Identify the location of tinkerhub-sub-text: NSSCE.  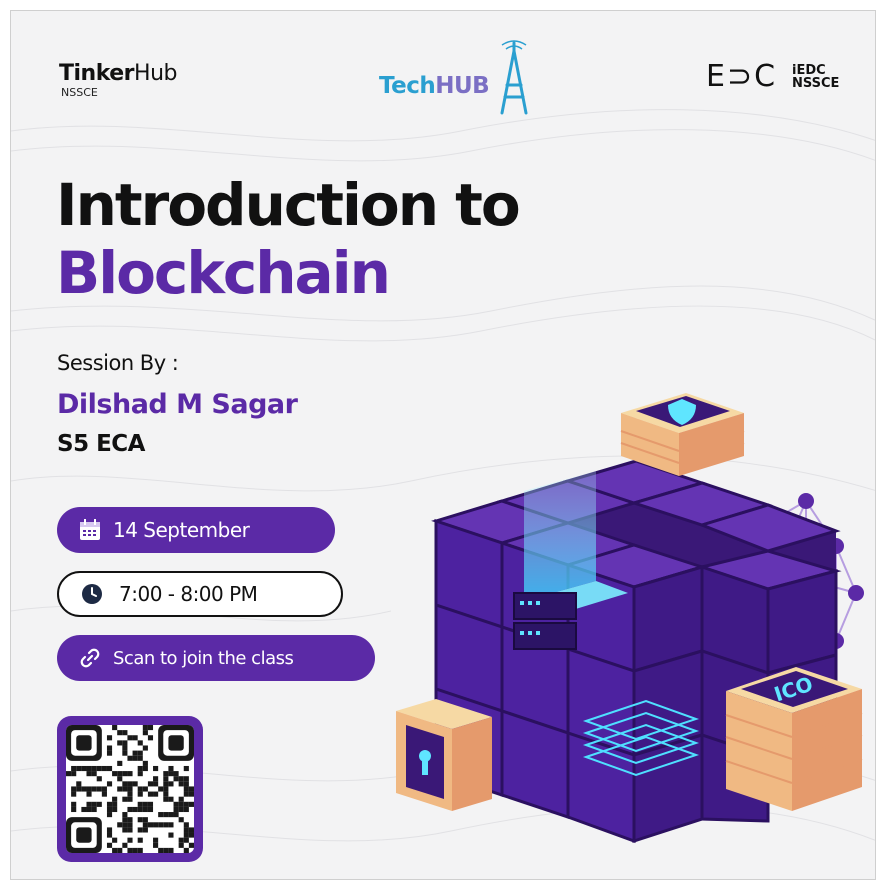
(79, 92).